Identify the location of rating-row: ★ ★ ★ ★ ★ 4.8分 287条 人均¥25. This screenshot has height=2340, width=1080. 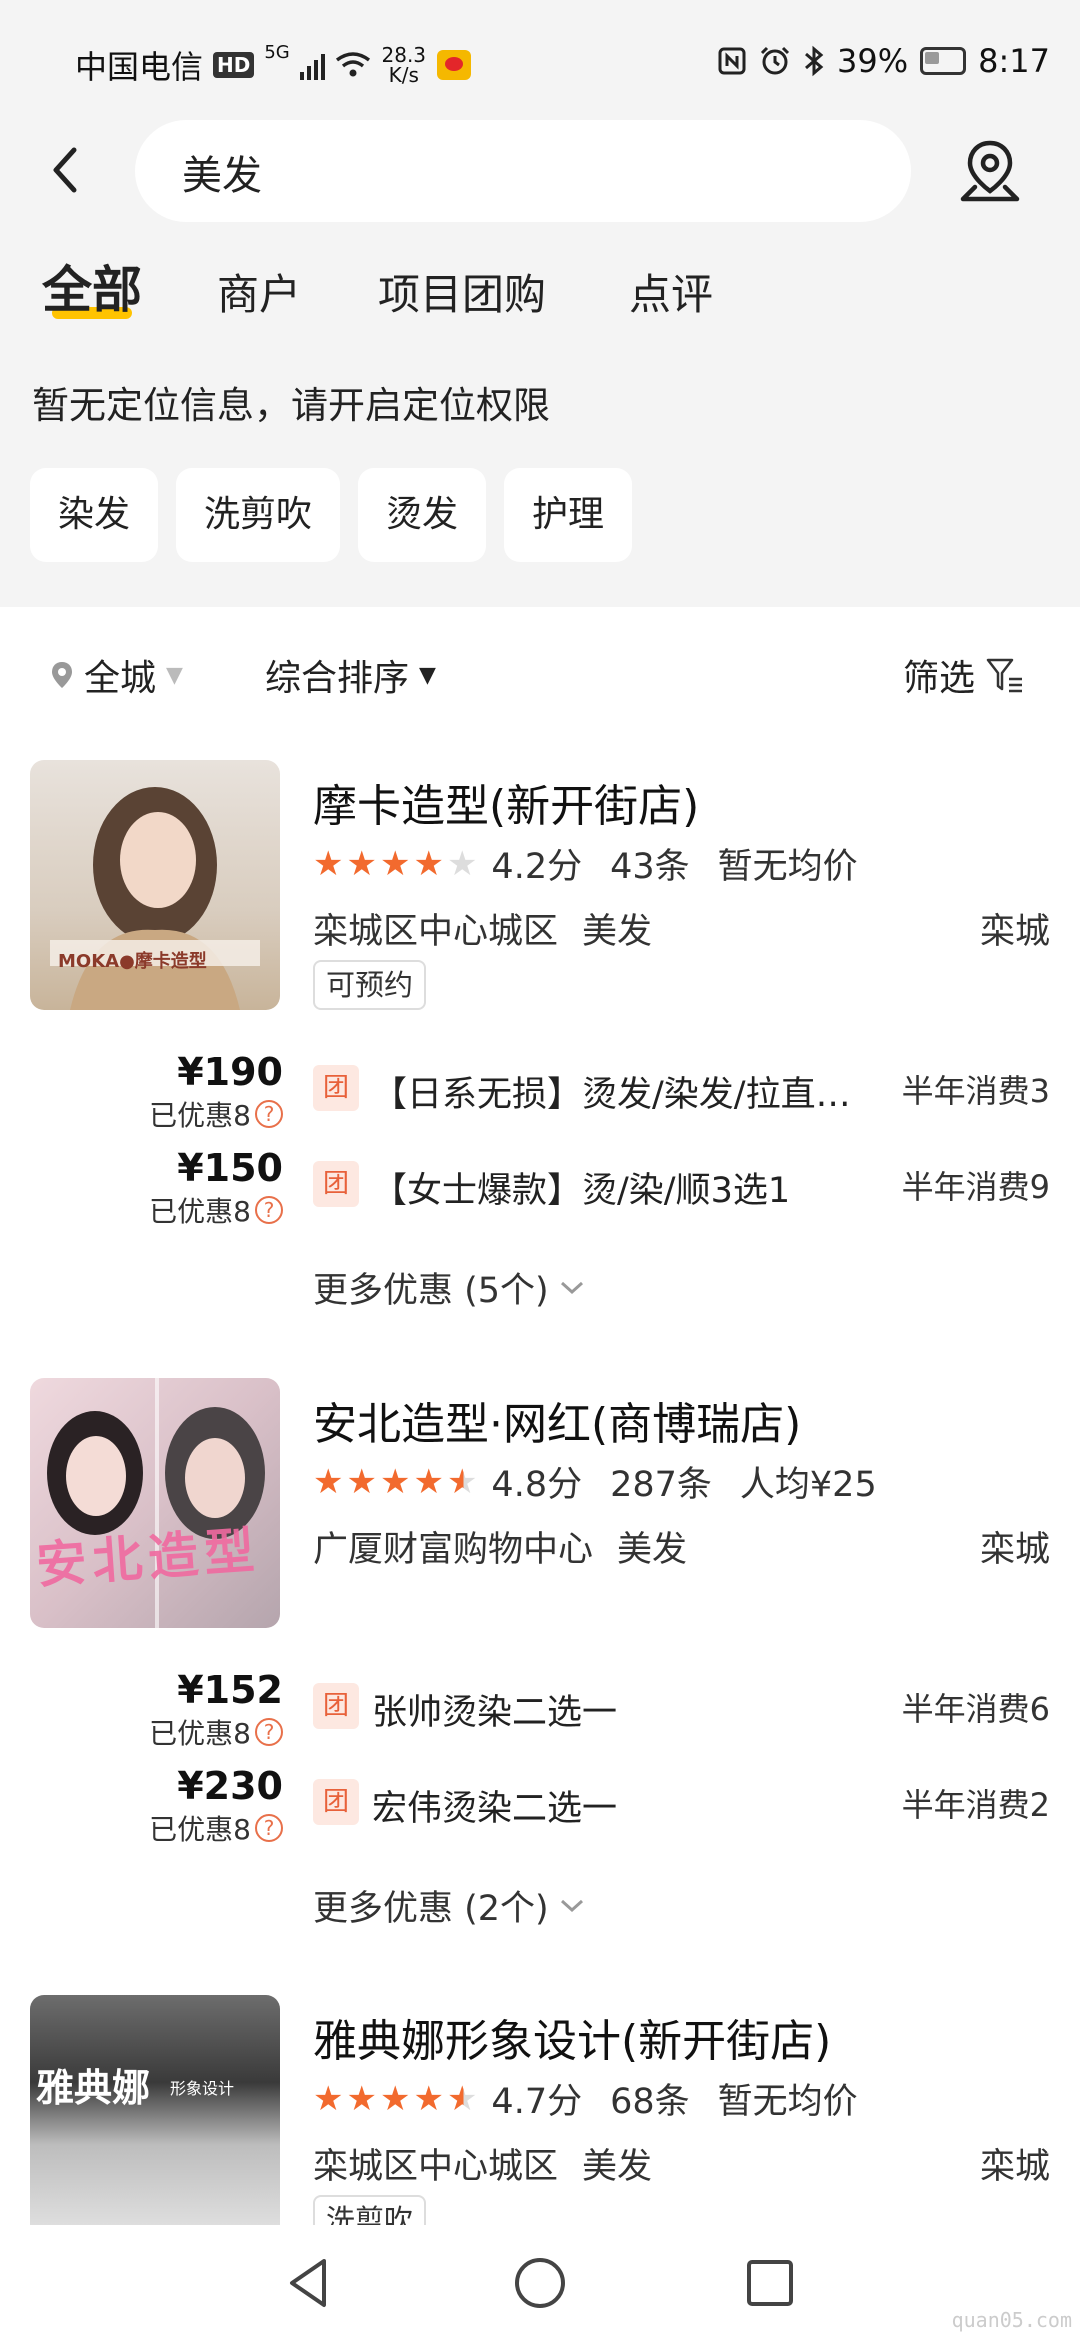
(595, 1481).